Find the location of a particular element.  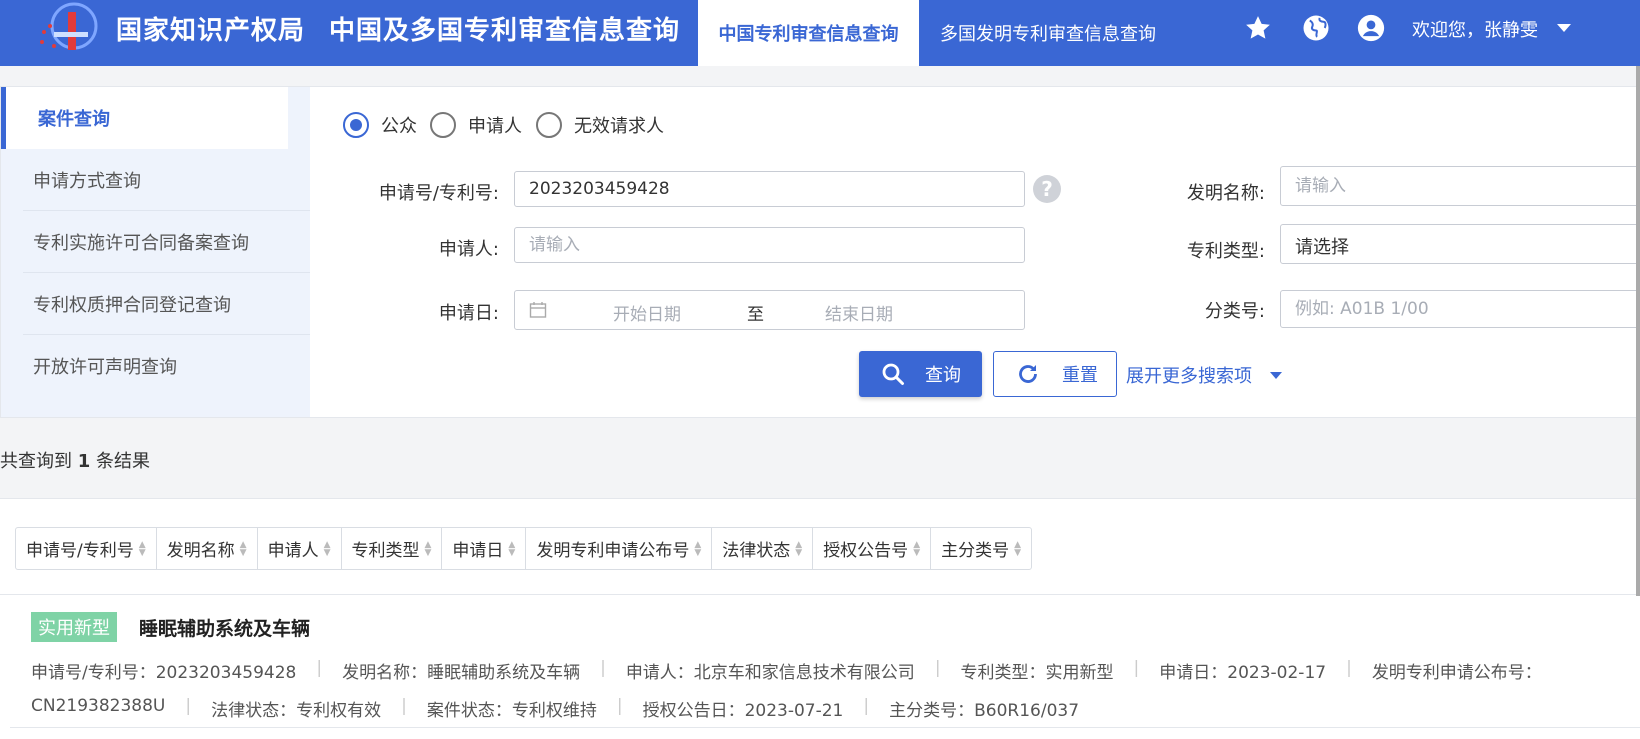

patent-type-badge: 实用新型 is located at coordinates (74, 627).